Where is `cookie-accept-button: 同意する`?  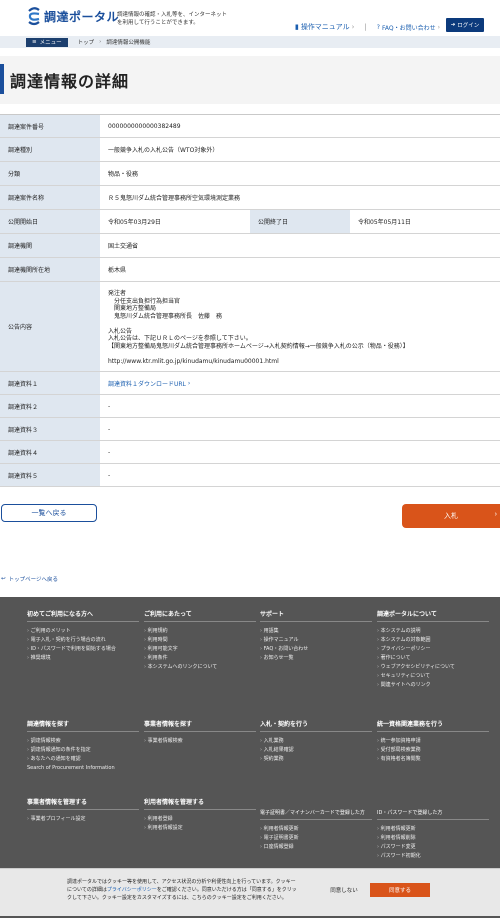
cookie-accept-button: 同意する is located at coordinates (400, 890).